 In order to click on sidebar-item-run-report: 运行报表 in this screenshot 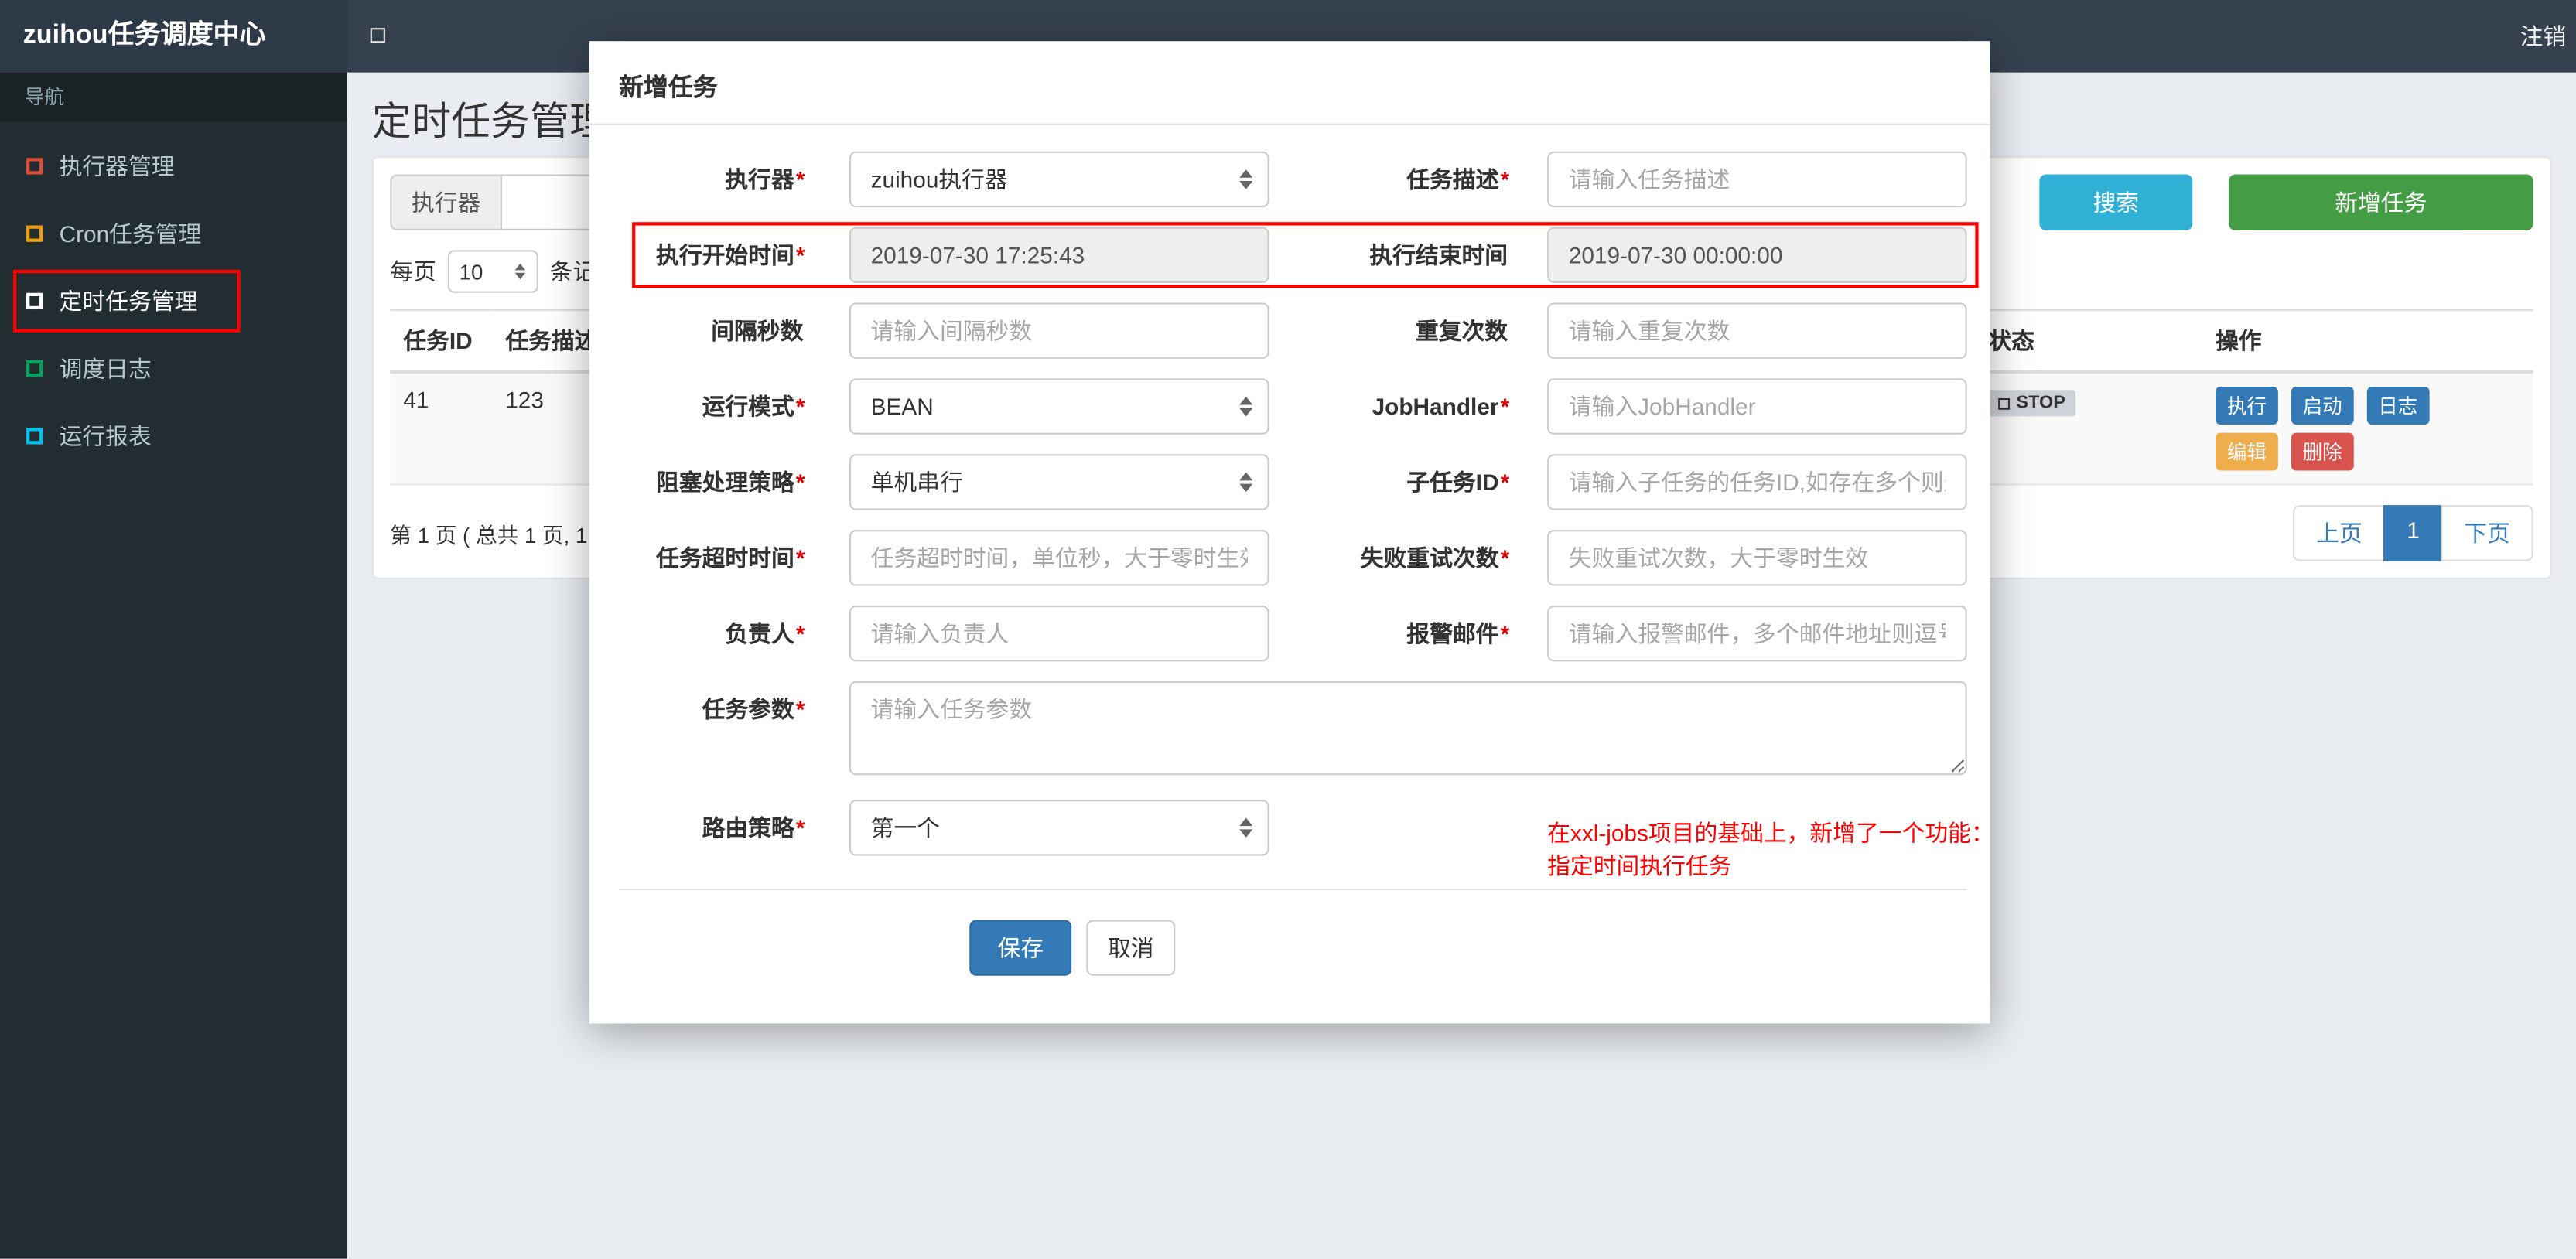, I will do `click(173, 435)`.